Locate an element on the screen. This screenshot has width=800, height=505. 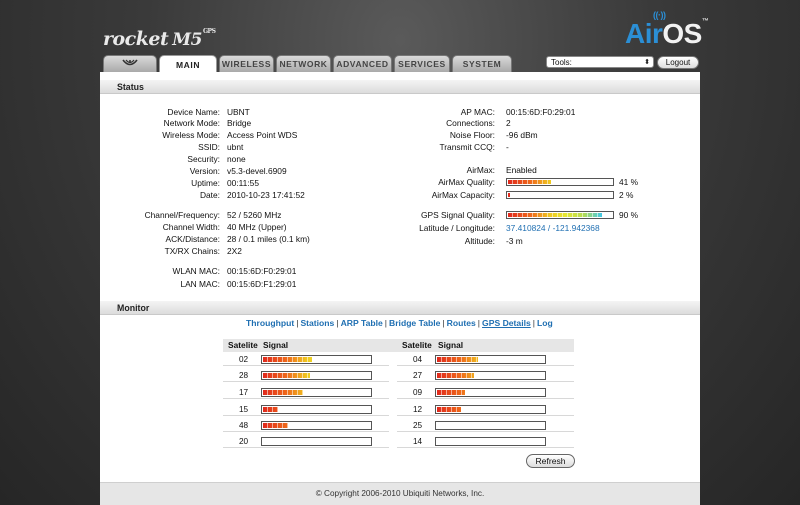
gps-signal-quality-fill is located at coordinates (555, 215).